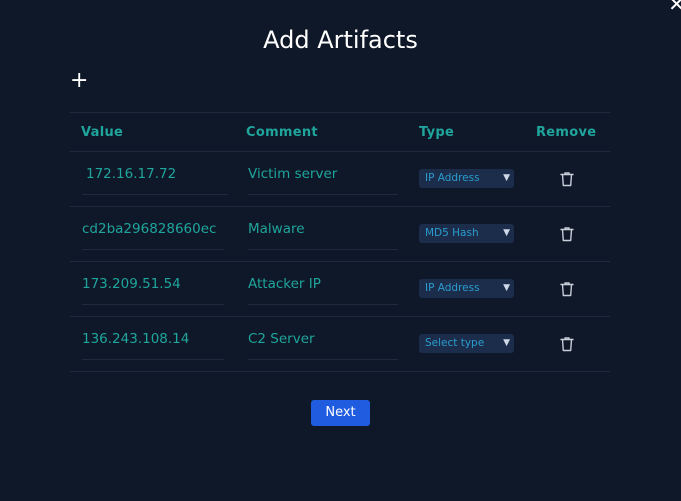 The image size is (681, 501). What do you see at coordinates (323, 287) in the screenshot?
I see `comment-input: Attacker IP` at bounding box center [323, 287].